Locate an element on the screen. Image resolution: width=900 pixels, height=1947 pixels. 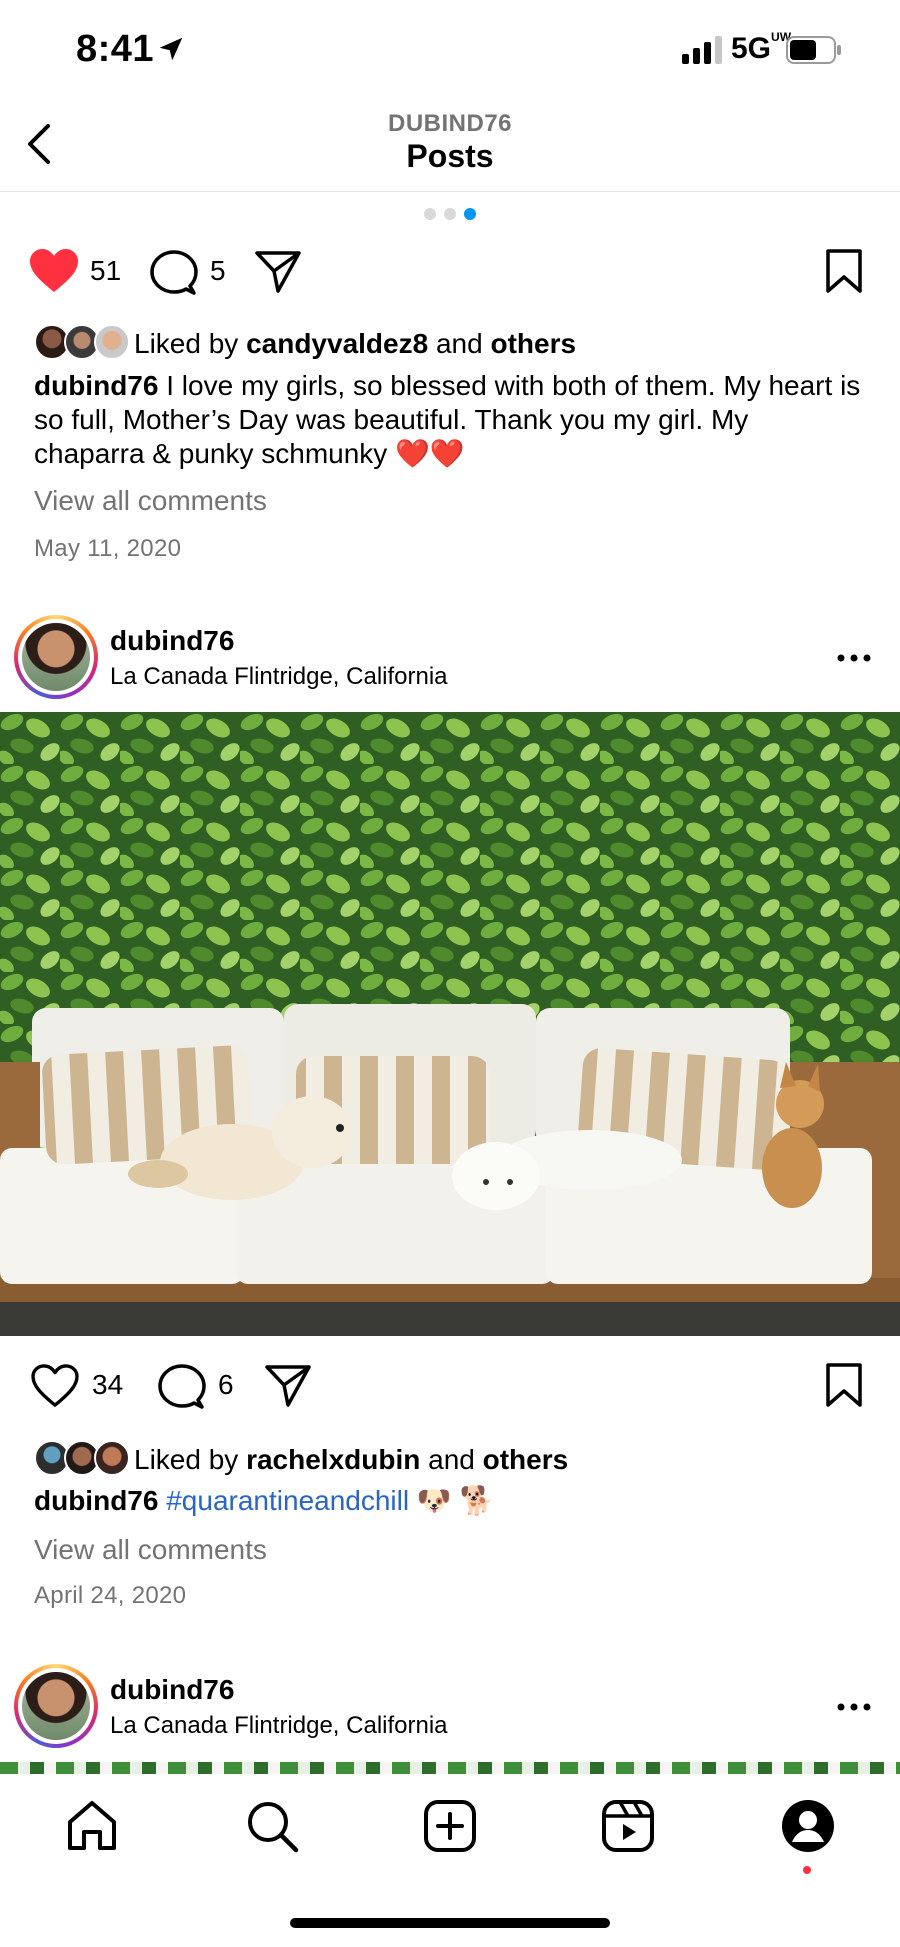
post2-liked-by: Liked by rachelxdubin and others is located at coordinates (454, 1460).